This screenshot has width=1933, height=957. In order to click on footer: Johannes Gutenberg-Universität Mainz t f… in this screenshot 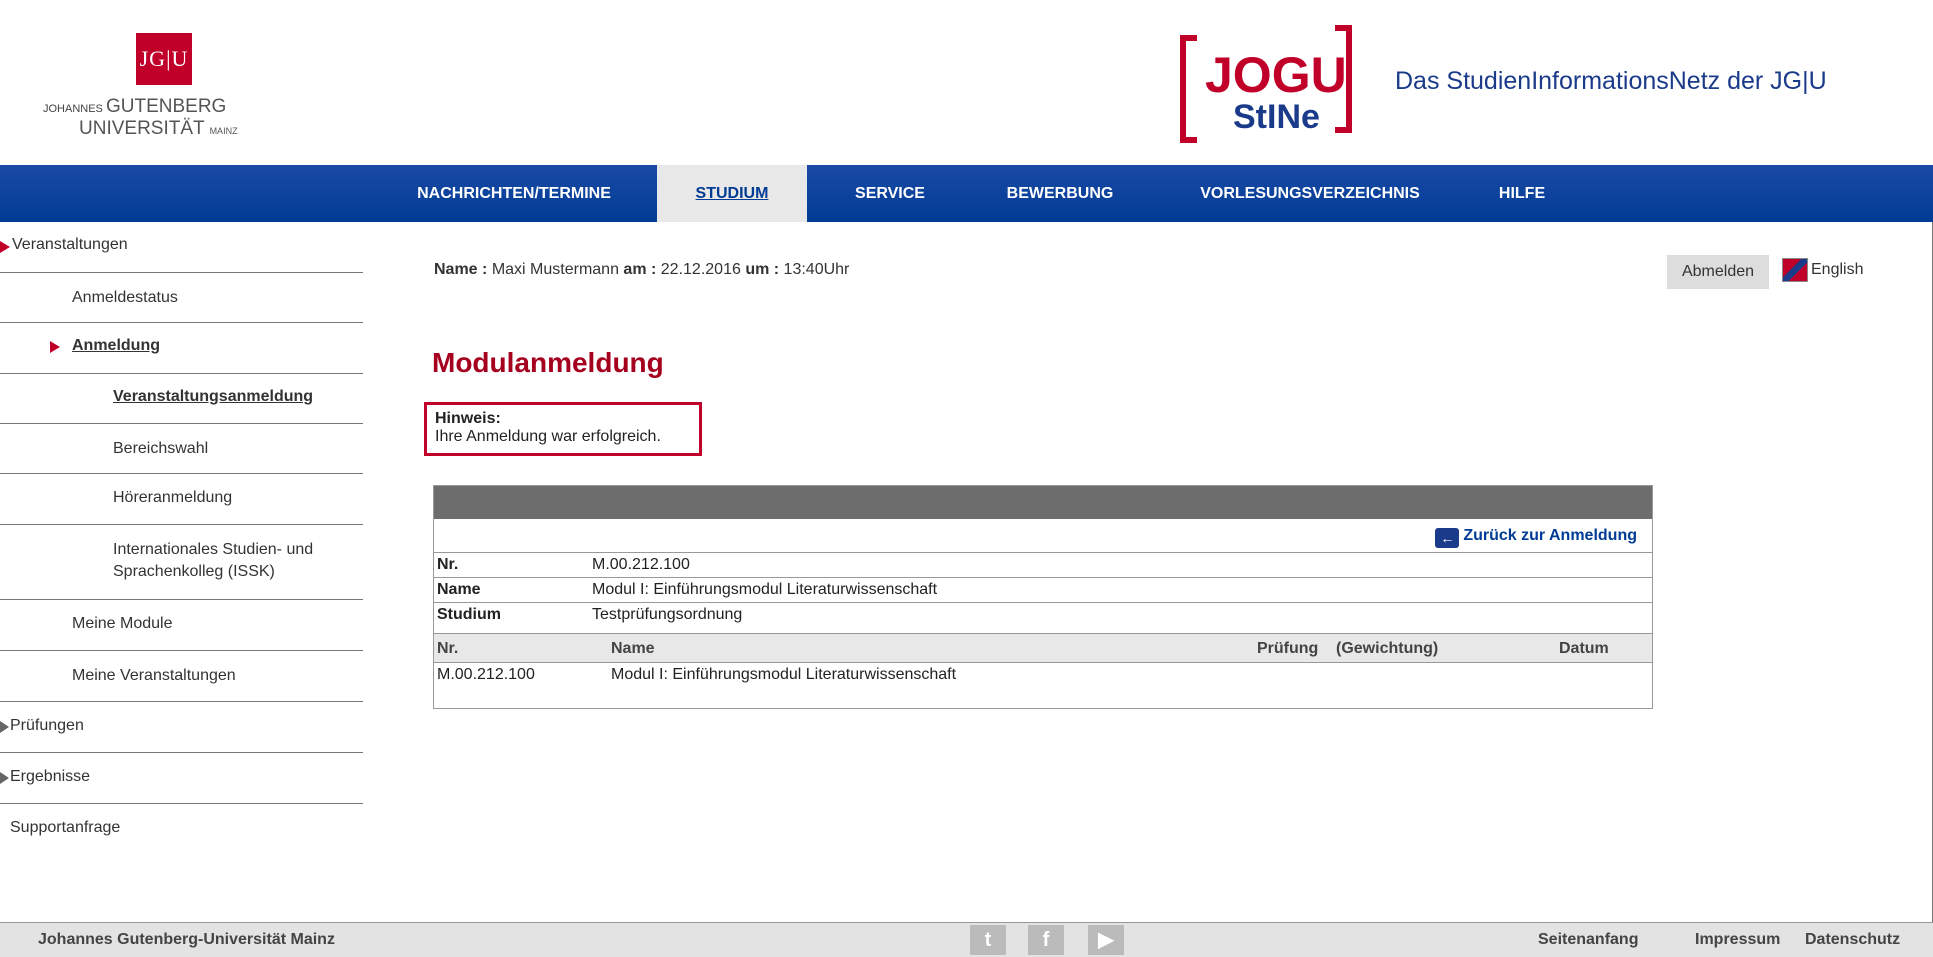, I will do `click(966, 939)`.